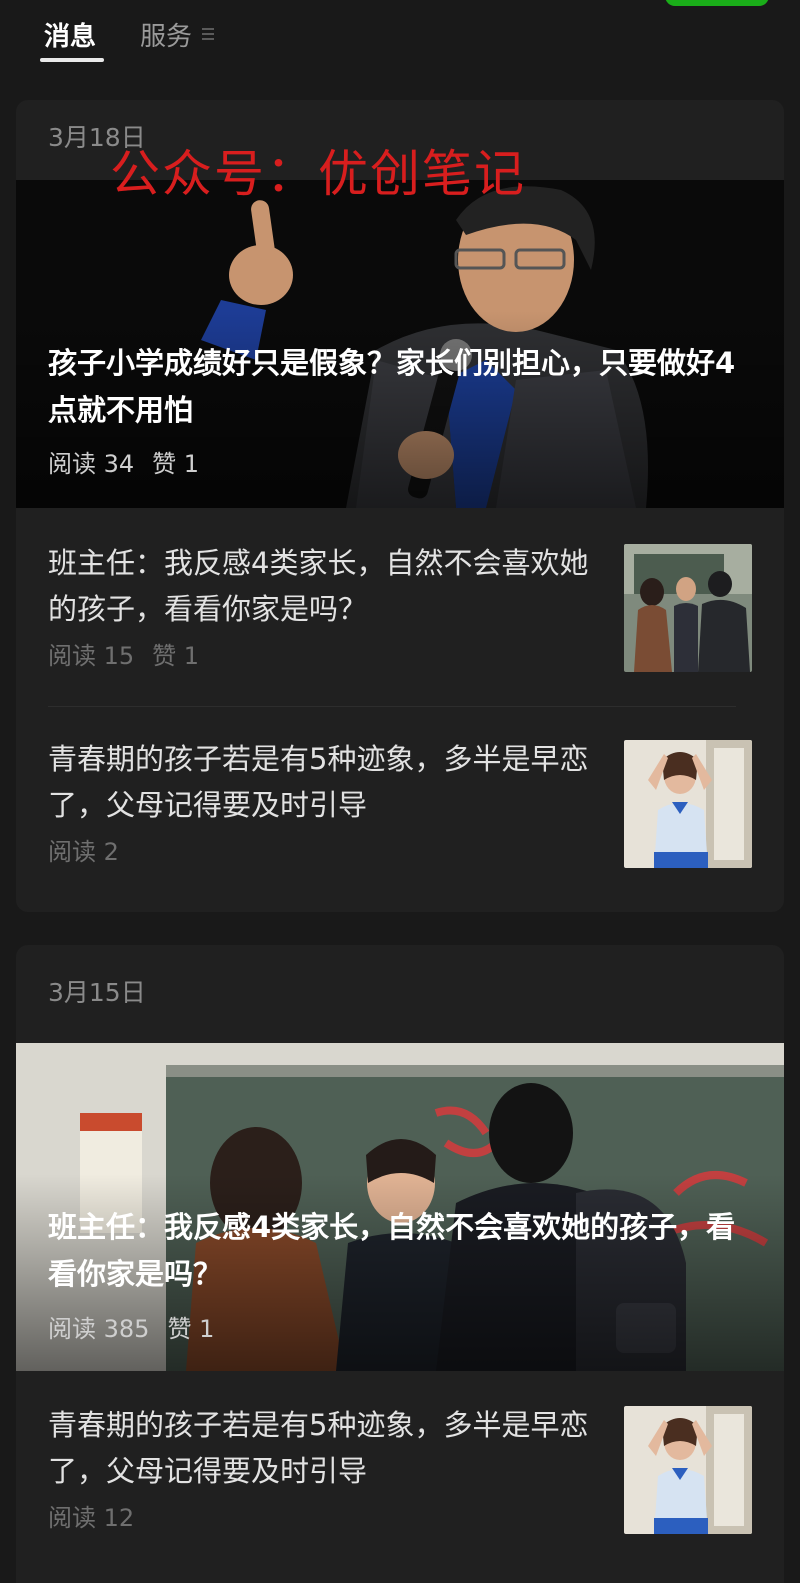 The height and width of the screenshot is (1583, 800). What do you see at coordinates (392, 386) in the screenshot?
I see `hero-title: 孩子小学成绩好只是假象？家长们别担心，只要做好4点就不用怕` at bounding box center [392, 386].